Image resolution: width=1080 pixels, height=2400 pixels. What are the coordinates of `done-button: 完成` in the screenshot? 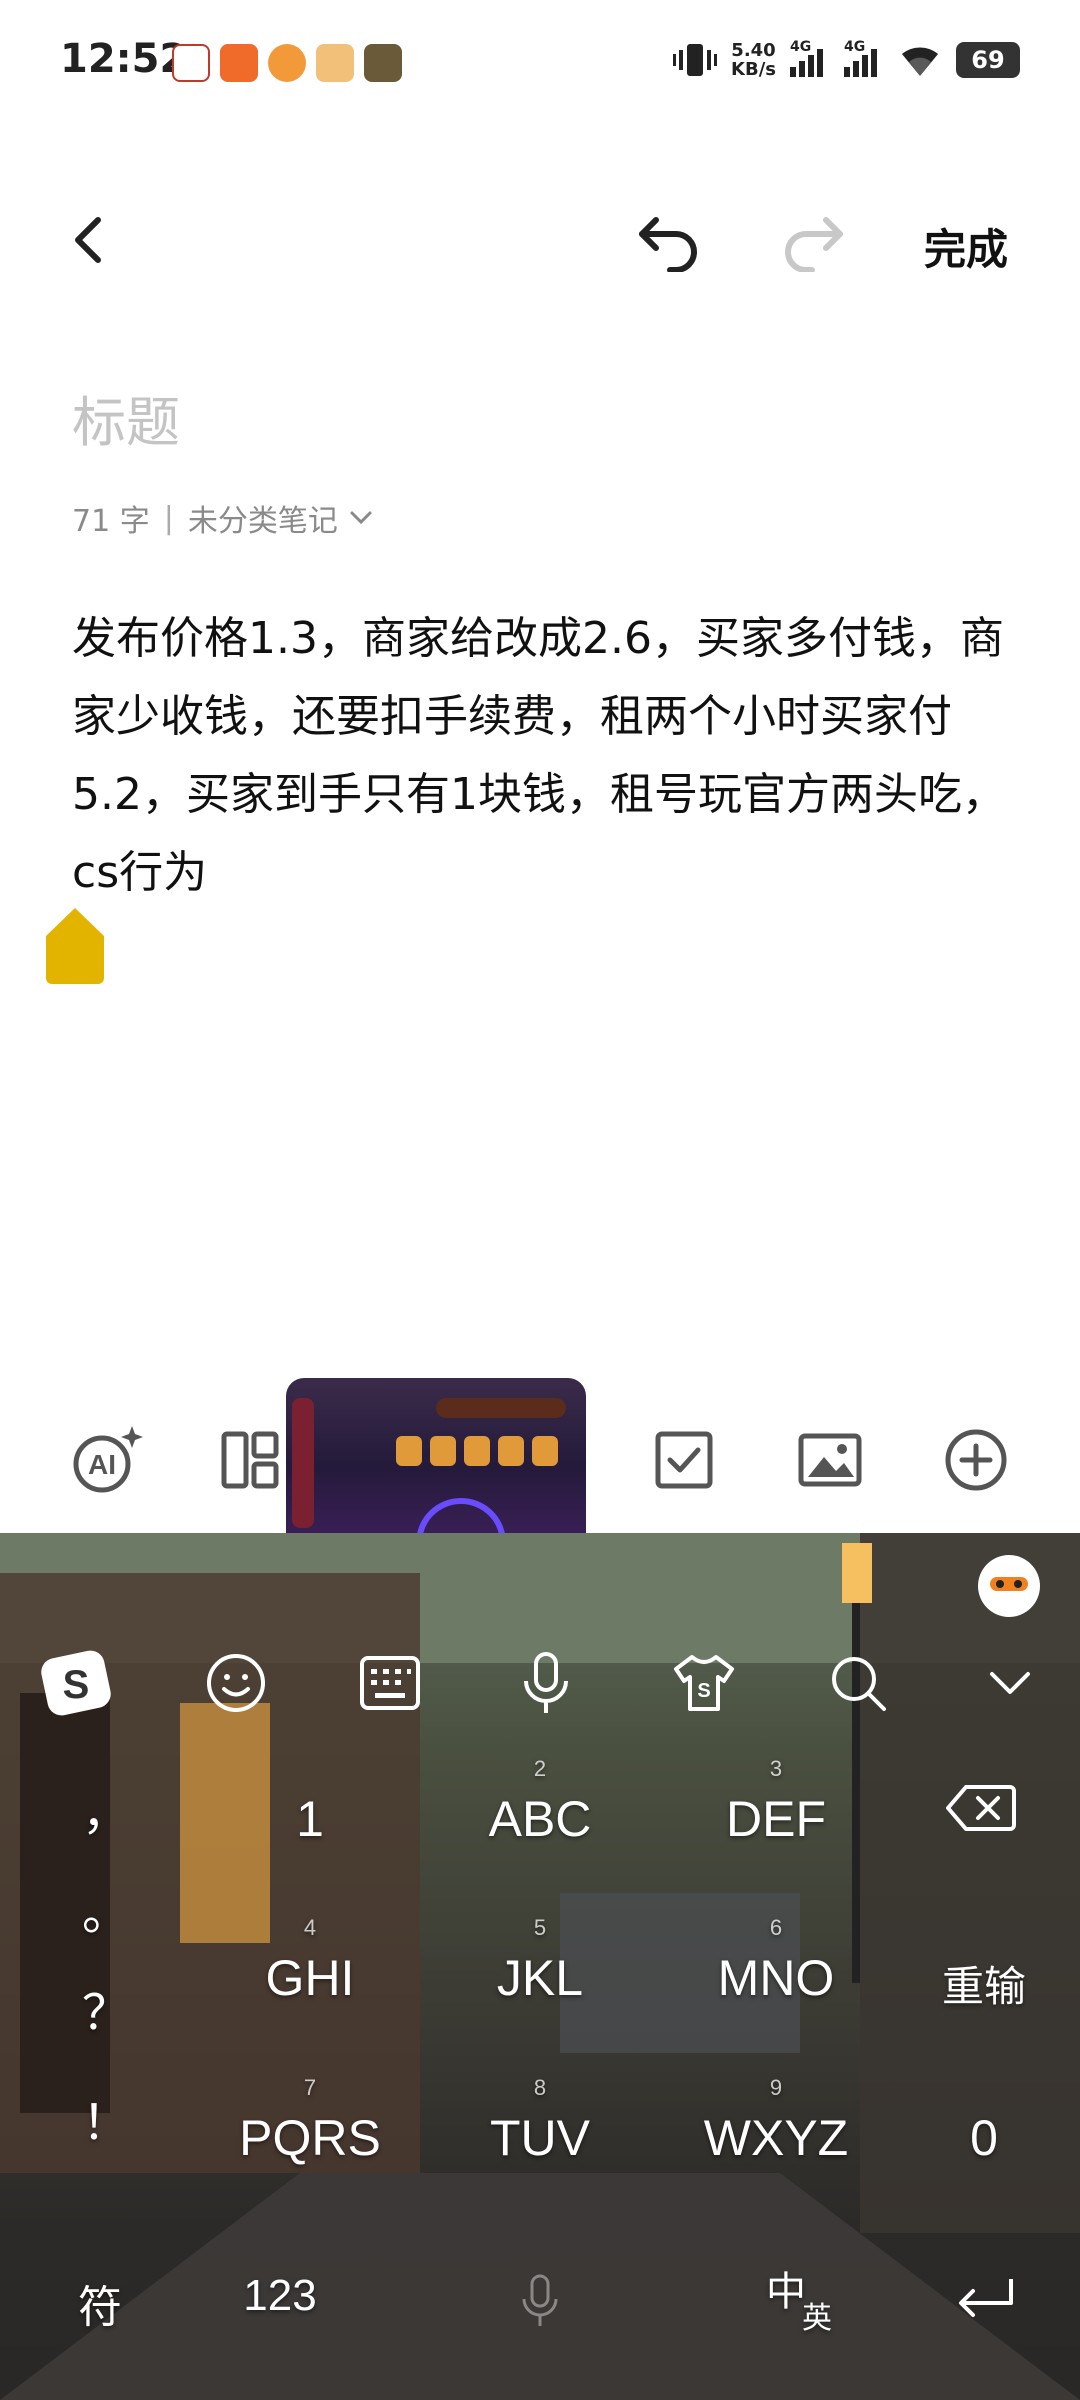 It's located at (966, 246).